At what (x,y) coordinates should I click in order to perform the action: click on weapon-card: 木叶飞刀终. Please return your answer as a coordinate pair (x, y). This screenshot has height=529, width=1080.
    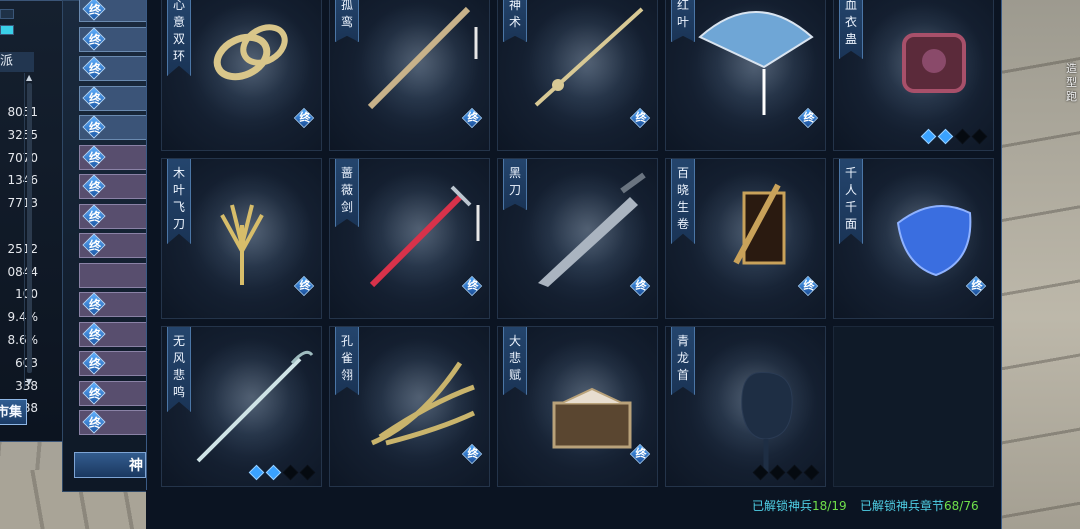
    Looking at the image, I should click on (241, 238).